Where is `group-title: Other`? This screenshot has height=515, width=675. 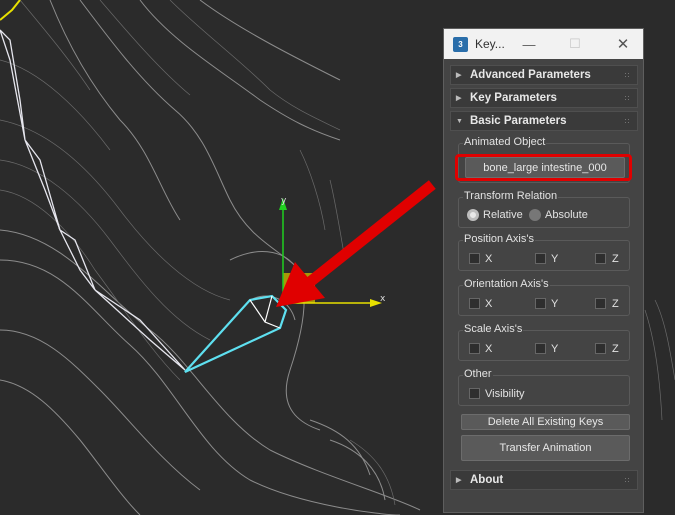 group-title: Other is located at coordinates (478, 374).